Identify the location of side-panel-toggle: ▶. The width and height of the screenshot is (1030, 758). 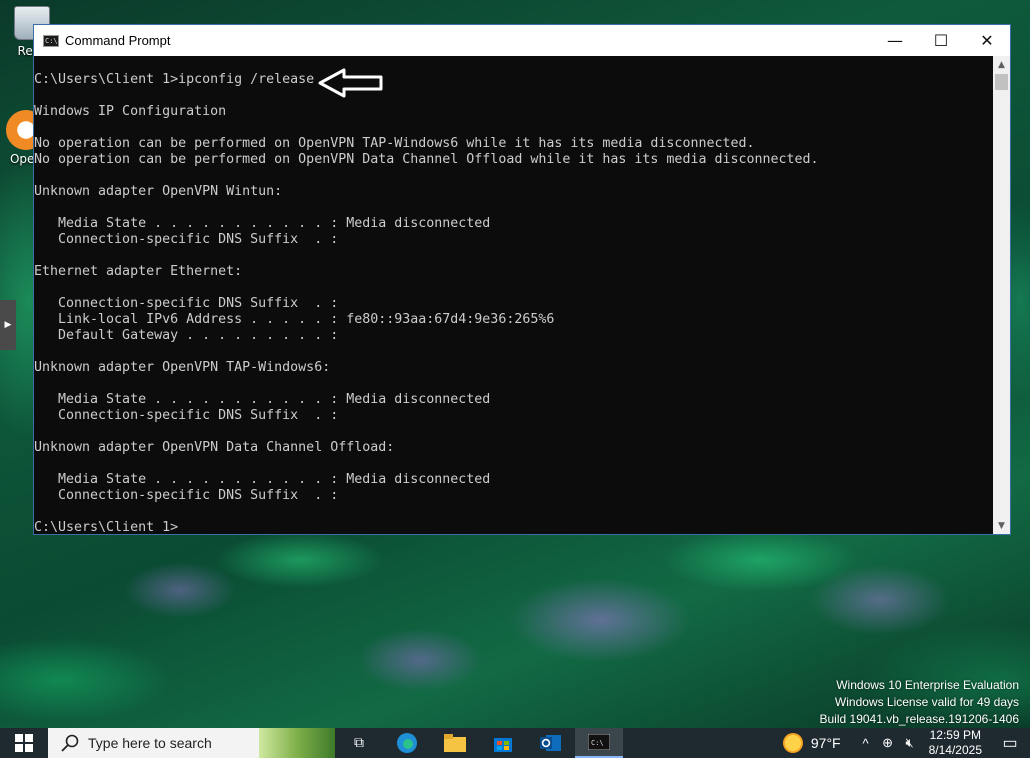
(8, 325).